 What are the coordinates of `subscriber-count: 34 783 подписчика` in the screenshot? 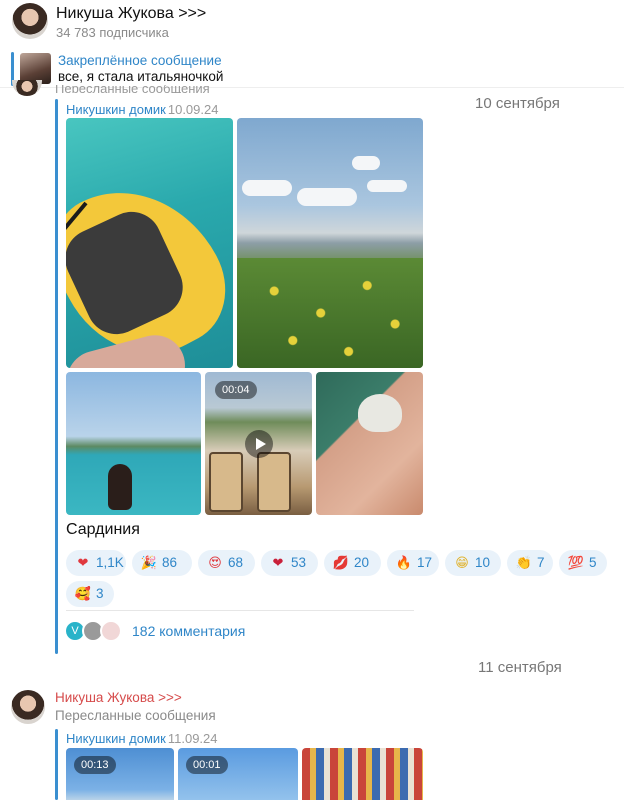 It's located at (112, 32).